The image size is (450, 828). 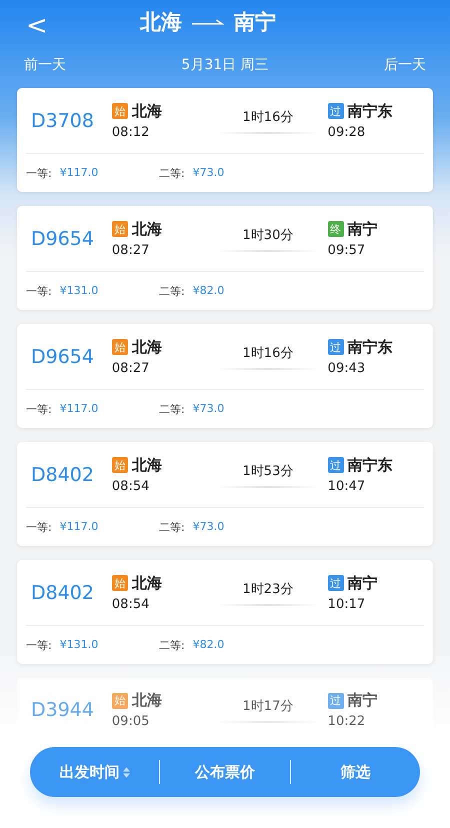 I want to click on train-card: D9654 始 北海 08:27 1时30分 终 南宁 09:57 一等: ¥131.0 二等: ¥82.0, so click(x=225, y=258).